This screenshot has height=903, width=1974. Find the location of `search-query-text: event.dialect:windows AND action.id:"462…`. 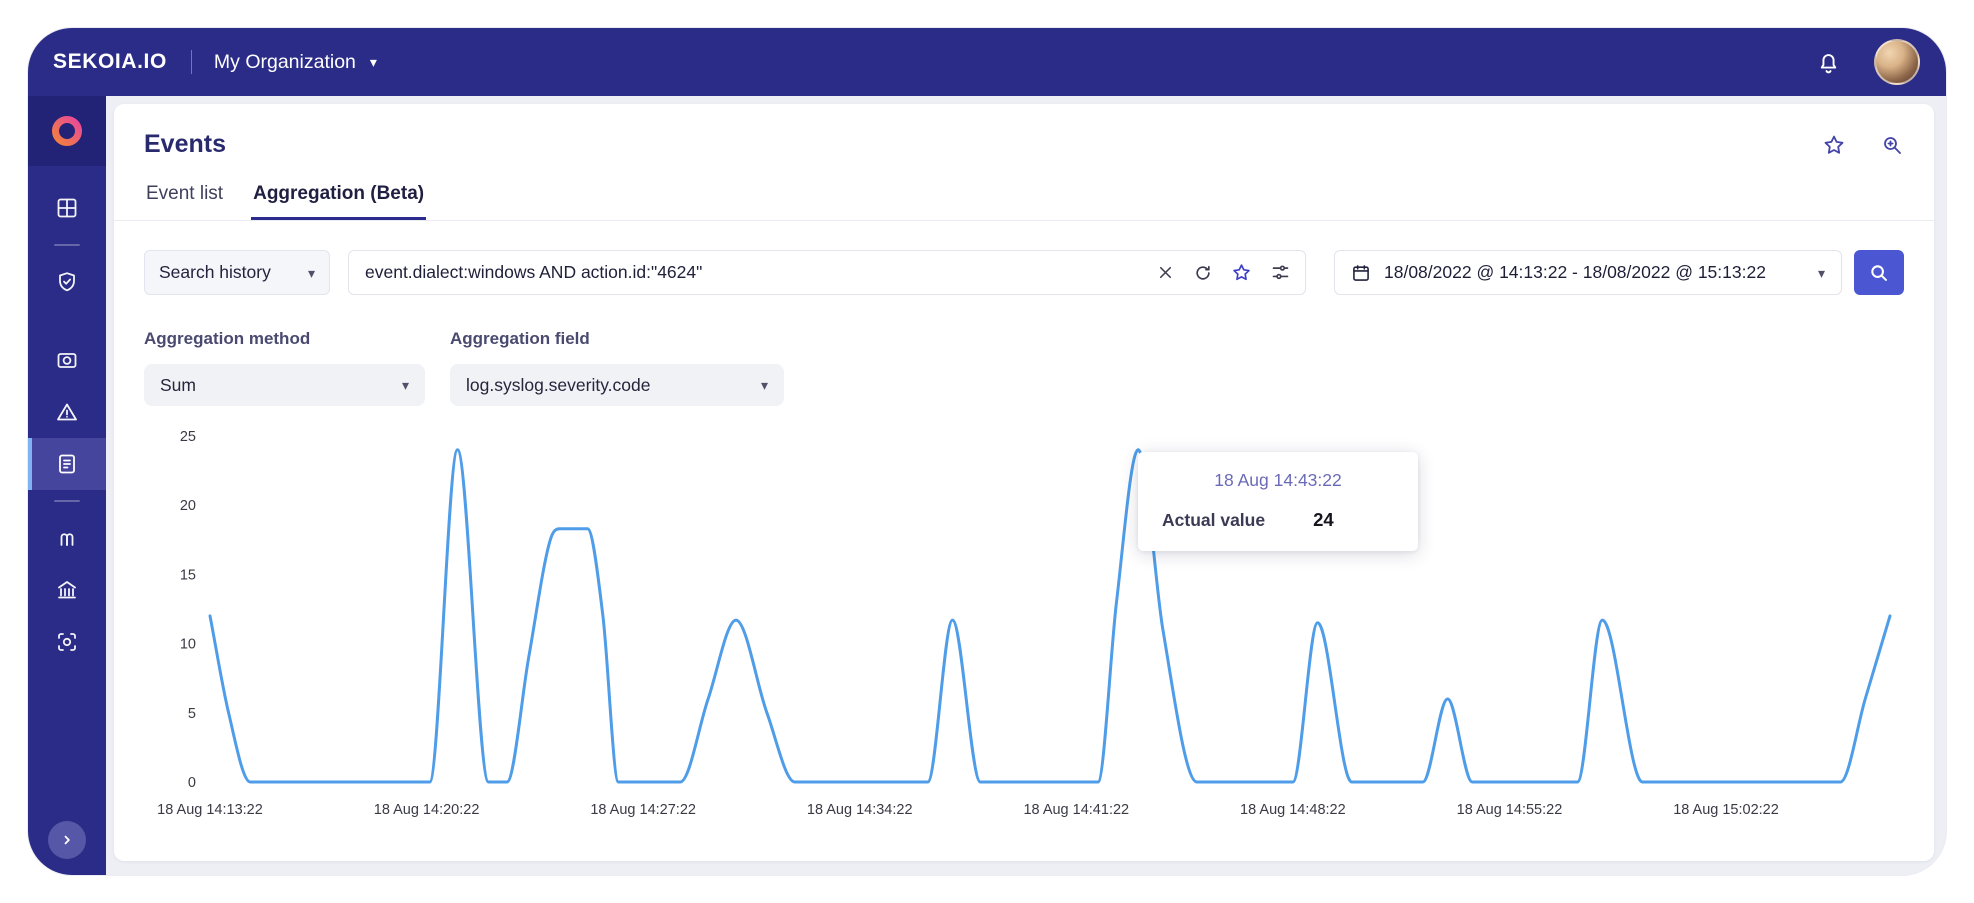

search-query-text: event.dialect:windows AND action.id:"462… is located at coordinates (534, 272).